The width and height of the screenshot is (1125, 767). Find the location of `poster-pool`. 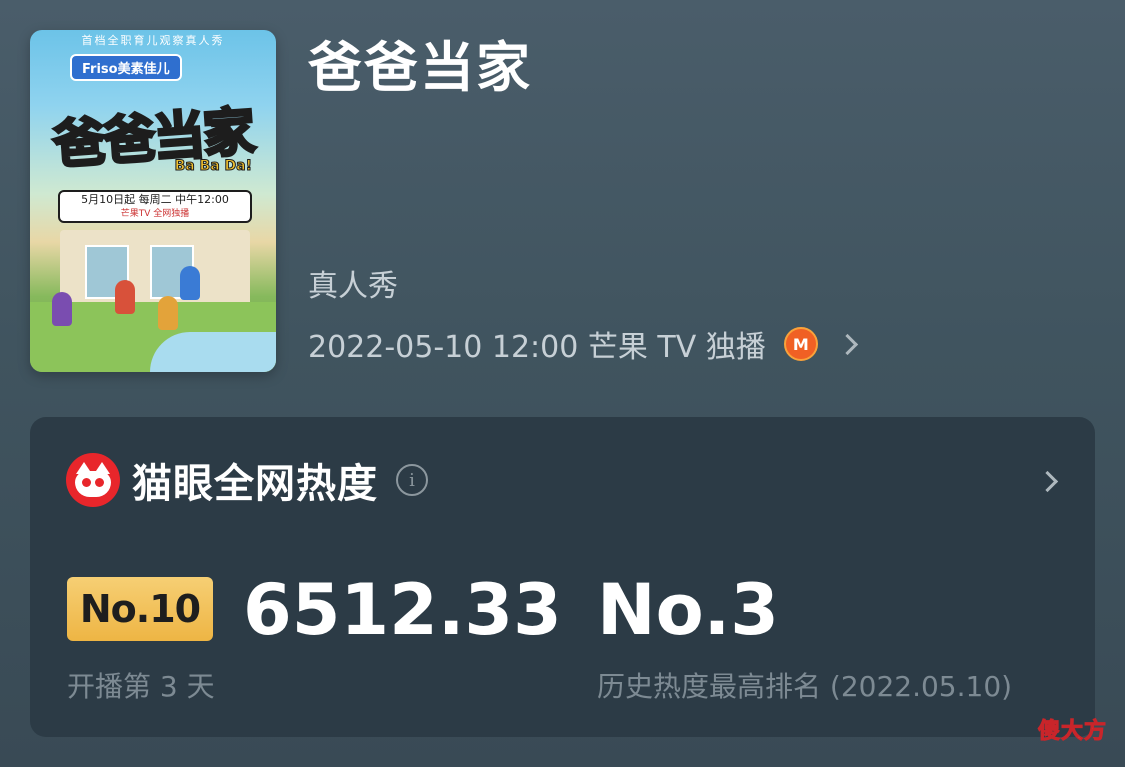

poster-pool is located at coordinates (213, 352).